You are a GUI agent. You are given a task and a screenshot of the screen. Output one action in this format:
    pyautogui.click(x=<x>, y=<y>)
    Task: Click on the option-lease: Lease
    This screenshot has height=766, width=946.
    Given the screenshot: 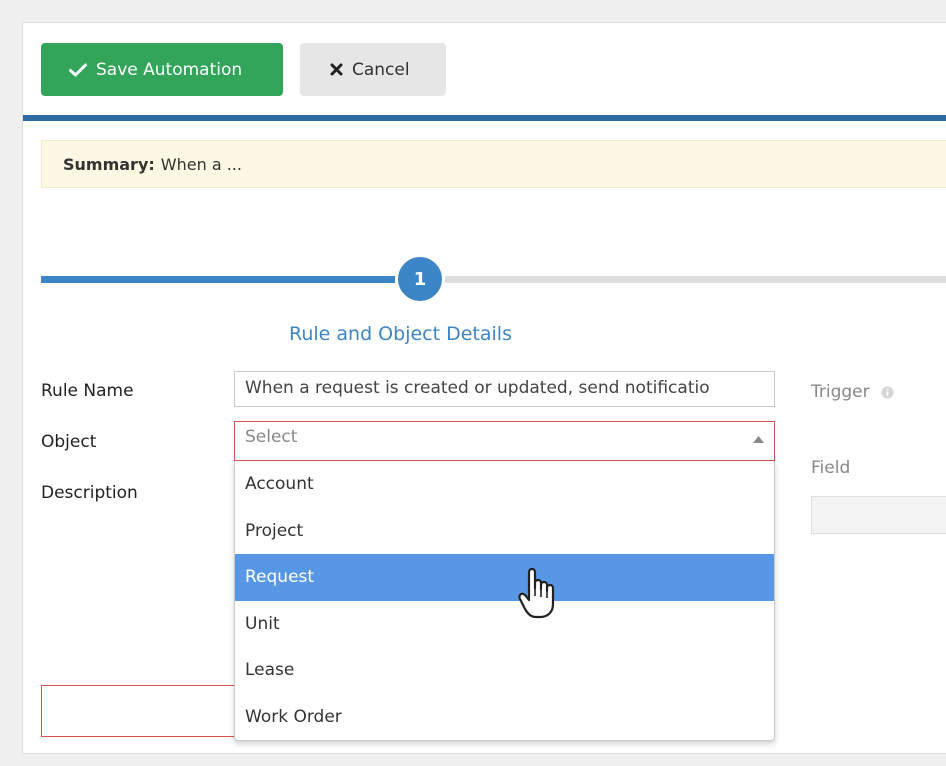 What is the action you would take?
    pyautogui.click(x=504, y=670)
    